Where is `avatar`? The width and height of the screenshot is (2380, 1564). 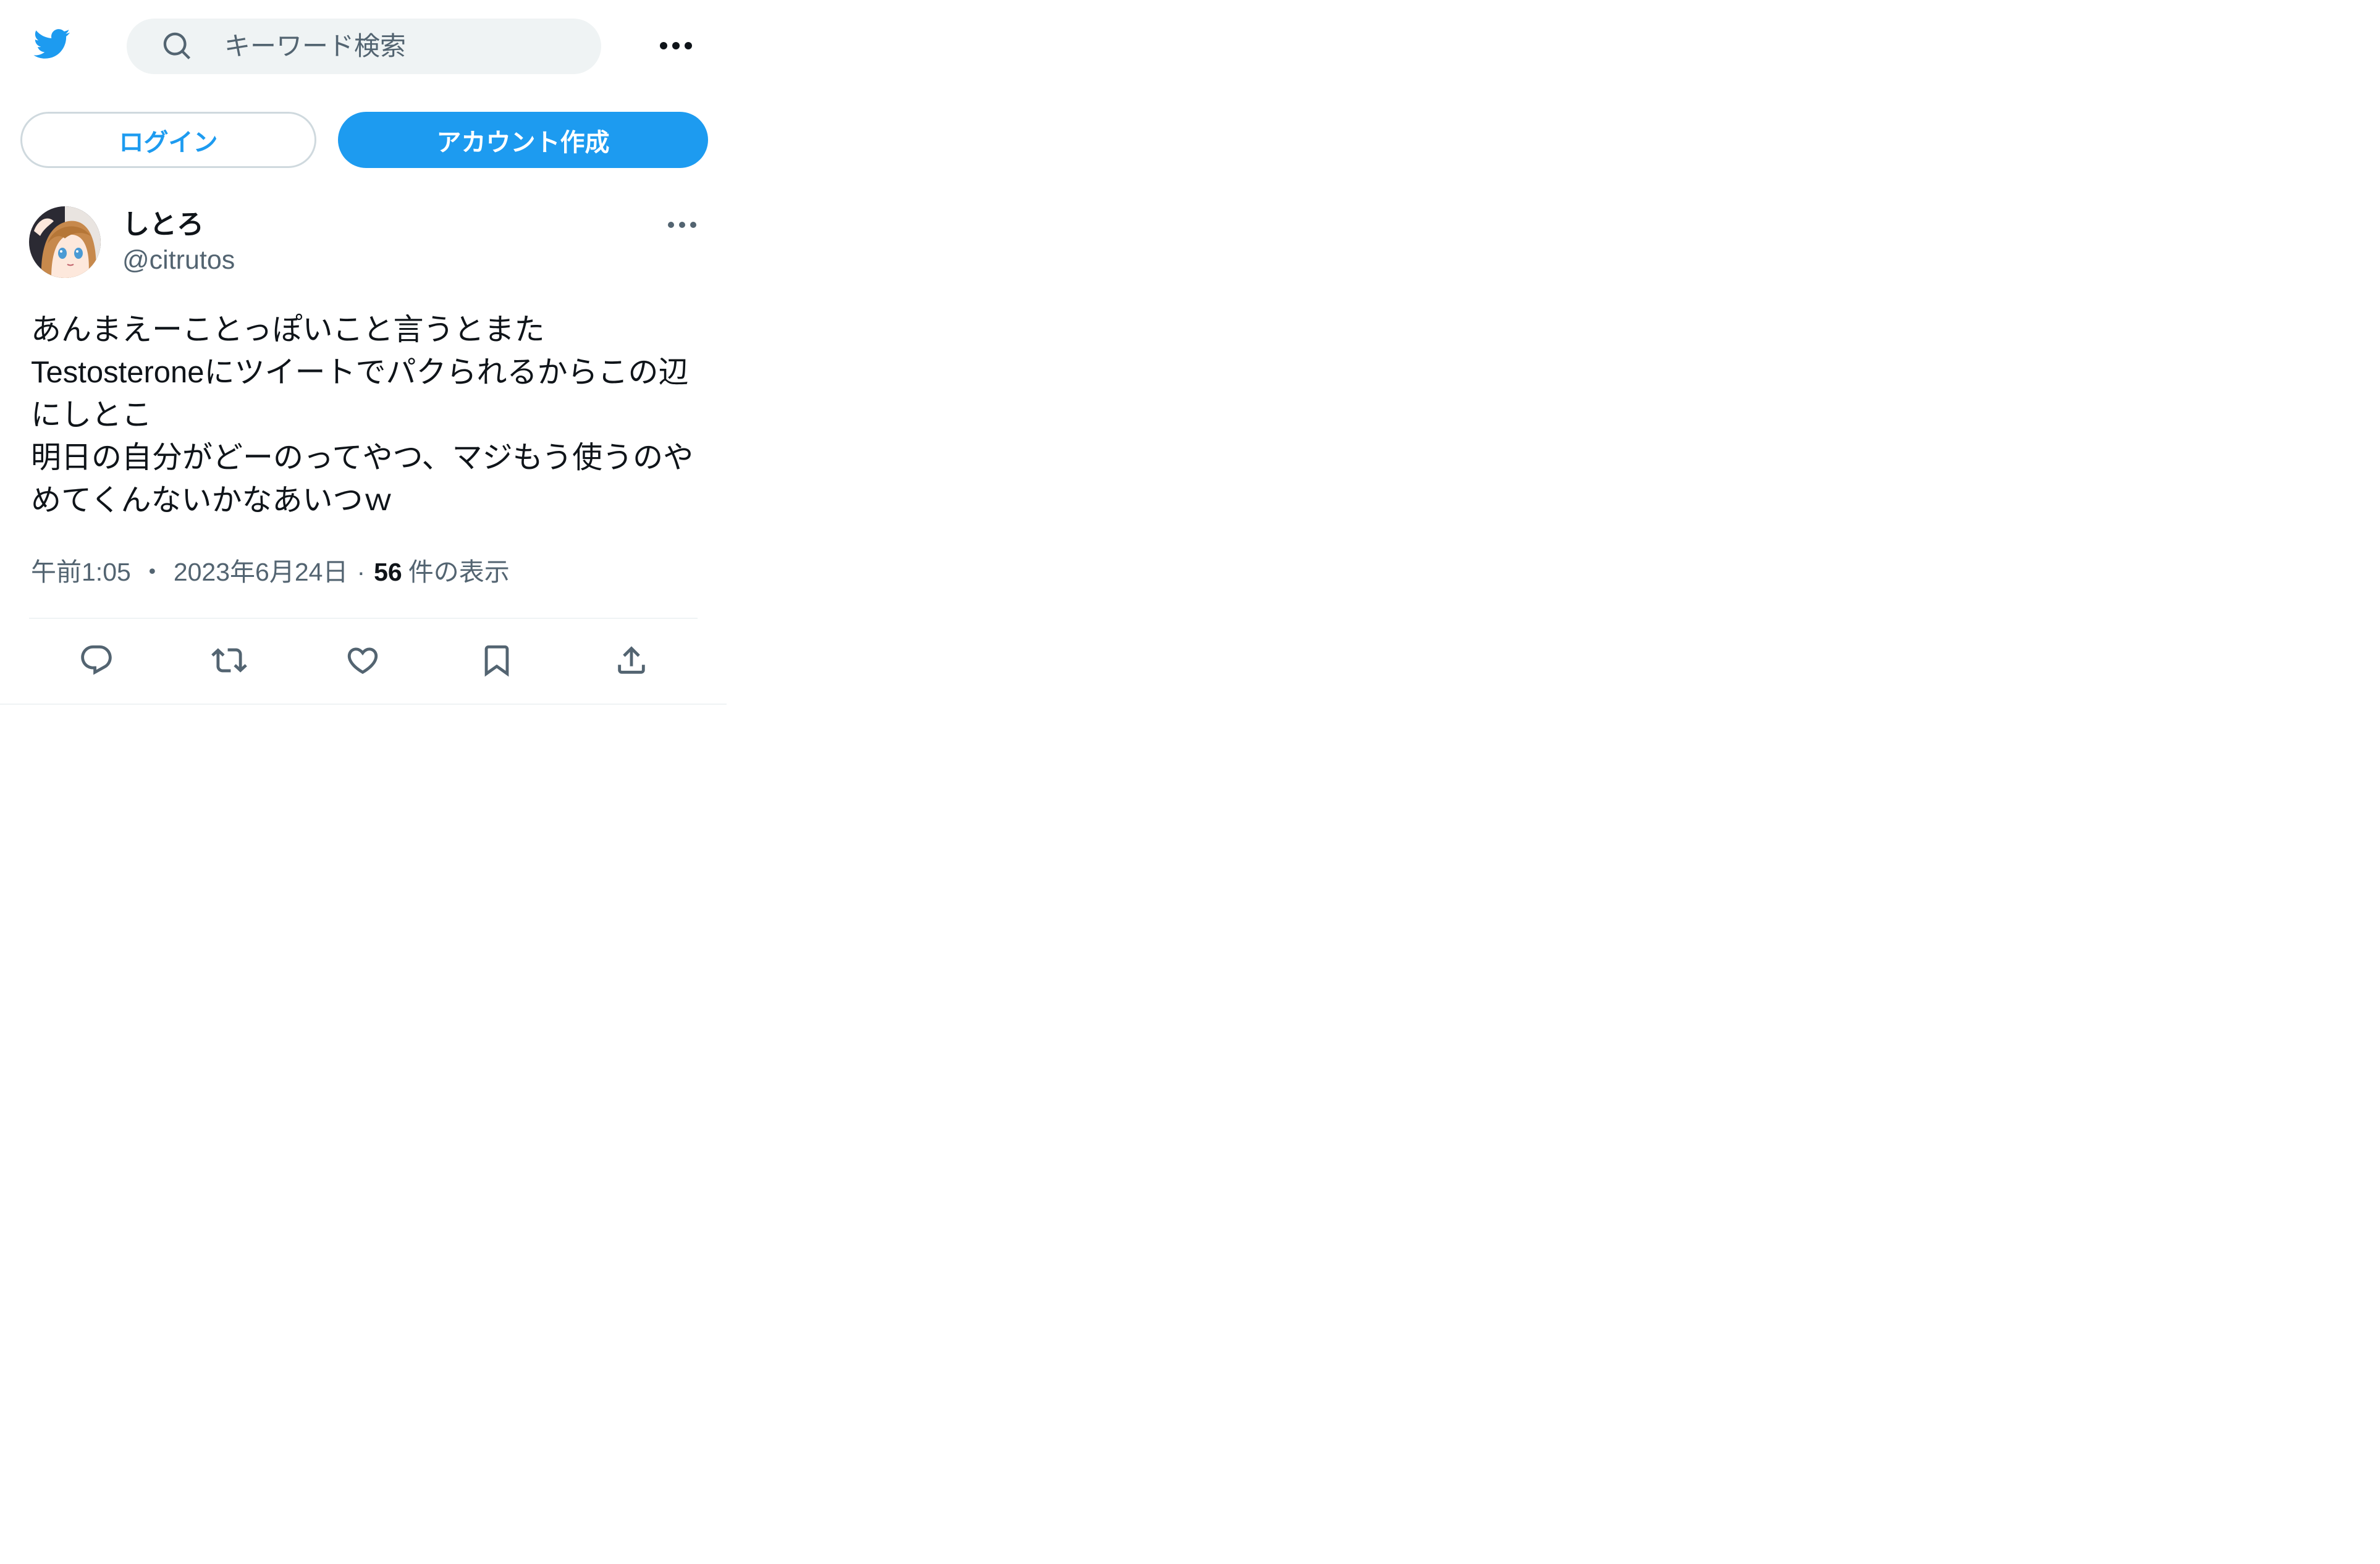
avatar is located at coordinates (65, 242).